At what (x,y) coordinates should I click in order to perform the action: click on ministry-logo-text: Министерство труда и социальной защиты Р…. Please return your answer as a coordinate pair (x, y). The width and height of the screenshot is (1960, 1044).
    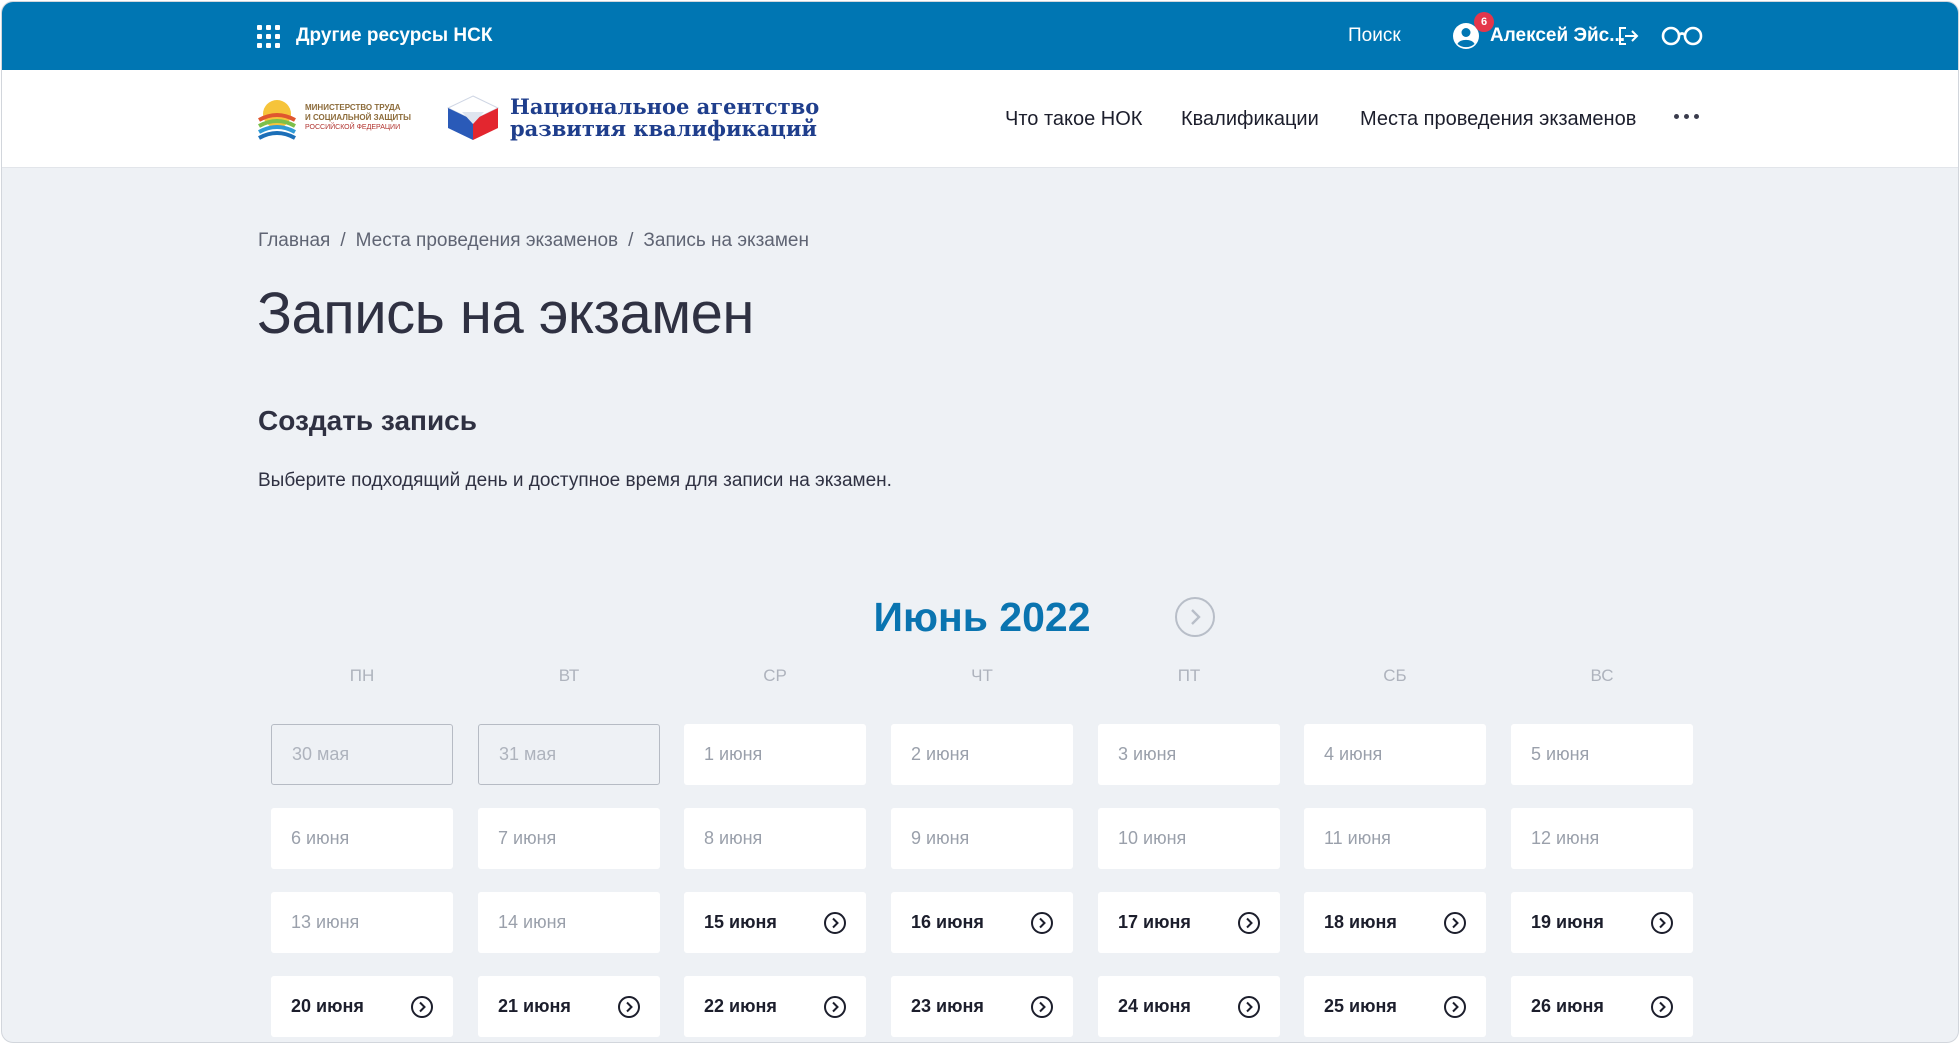
    Looking at the image, I should click on (358, 117).